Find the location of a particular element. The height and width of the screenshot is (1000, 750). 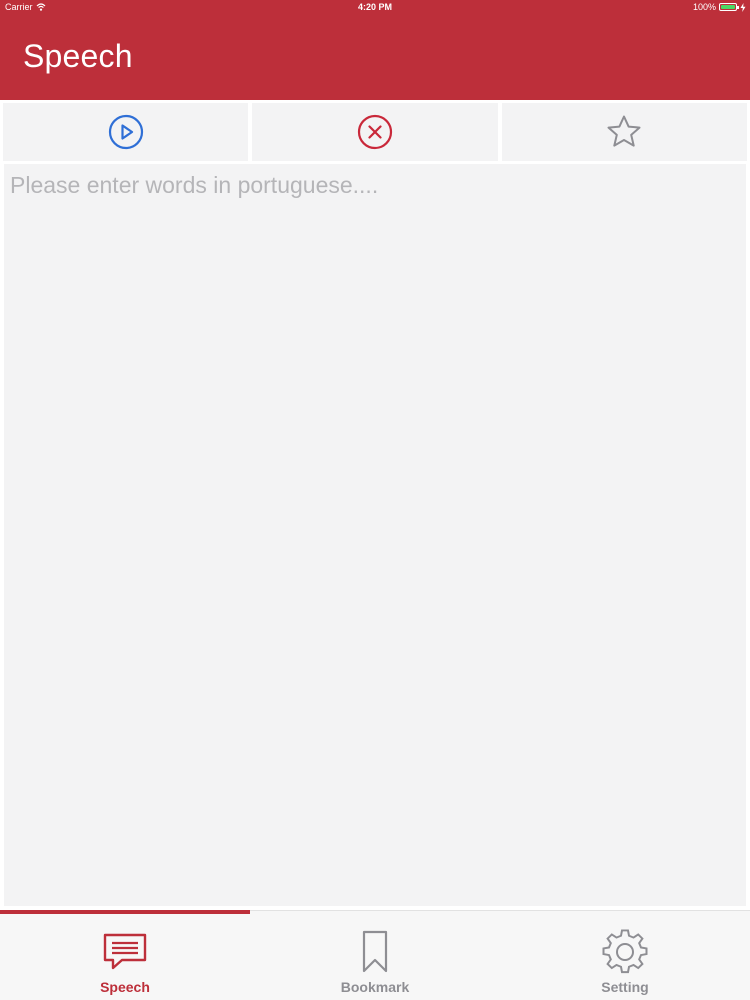

charging-icon is located at coordinates (743, 7).